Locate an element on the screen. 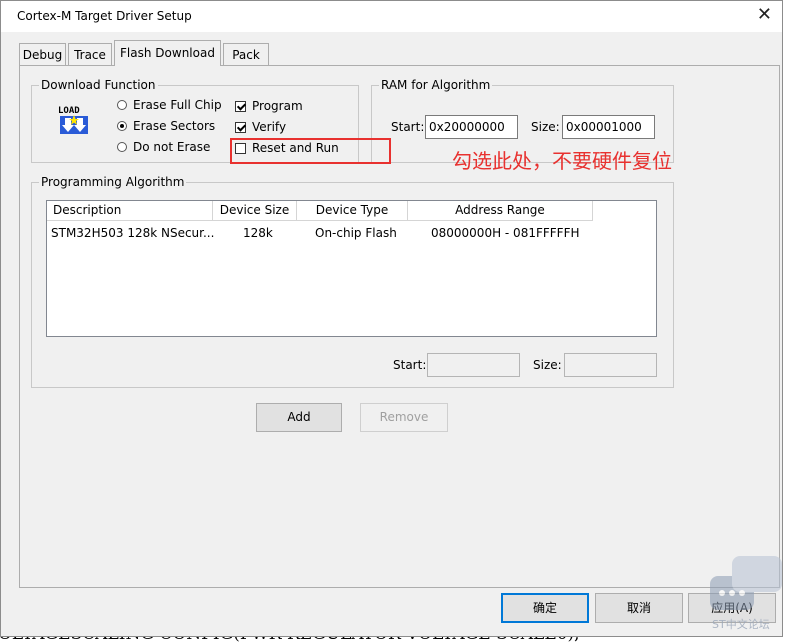  row-device-size: 128k is located at coordinates (258, 233).